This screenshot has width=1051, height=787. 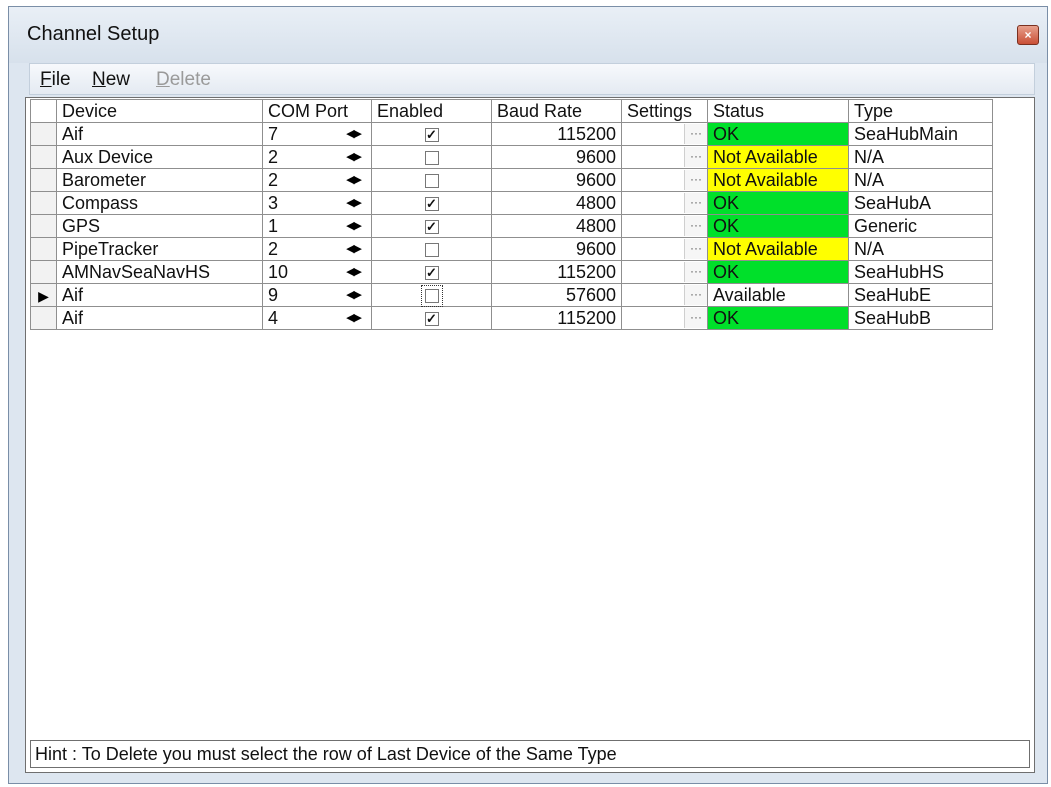 I want to click on type-cell: SeaHubE, so click(x=920, y=295).